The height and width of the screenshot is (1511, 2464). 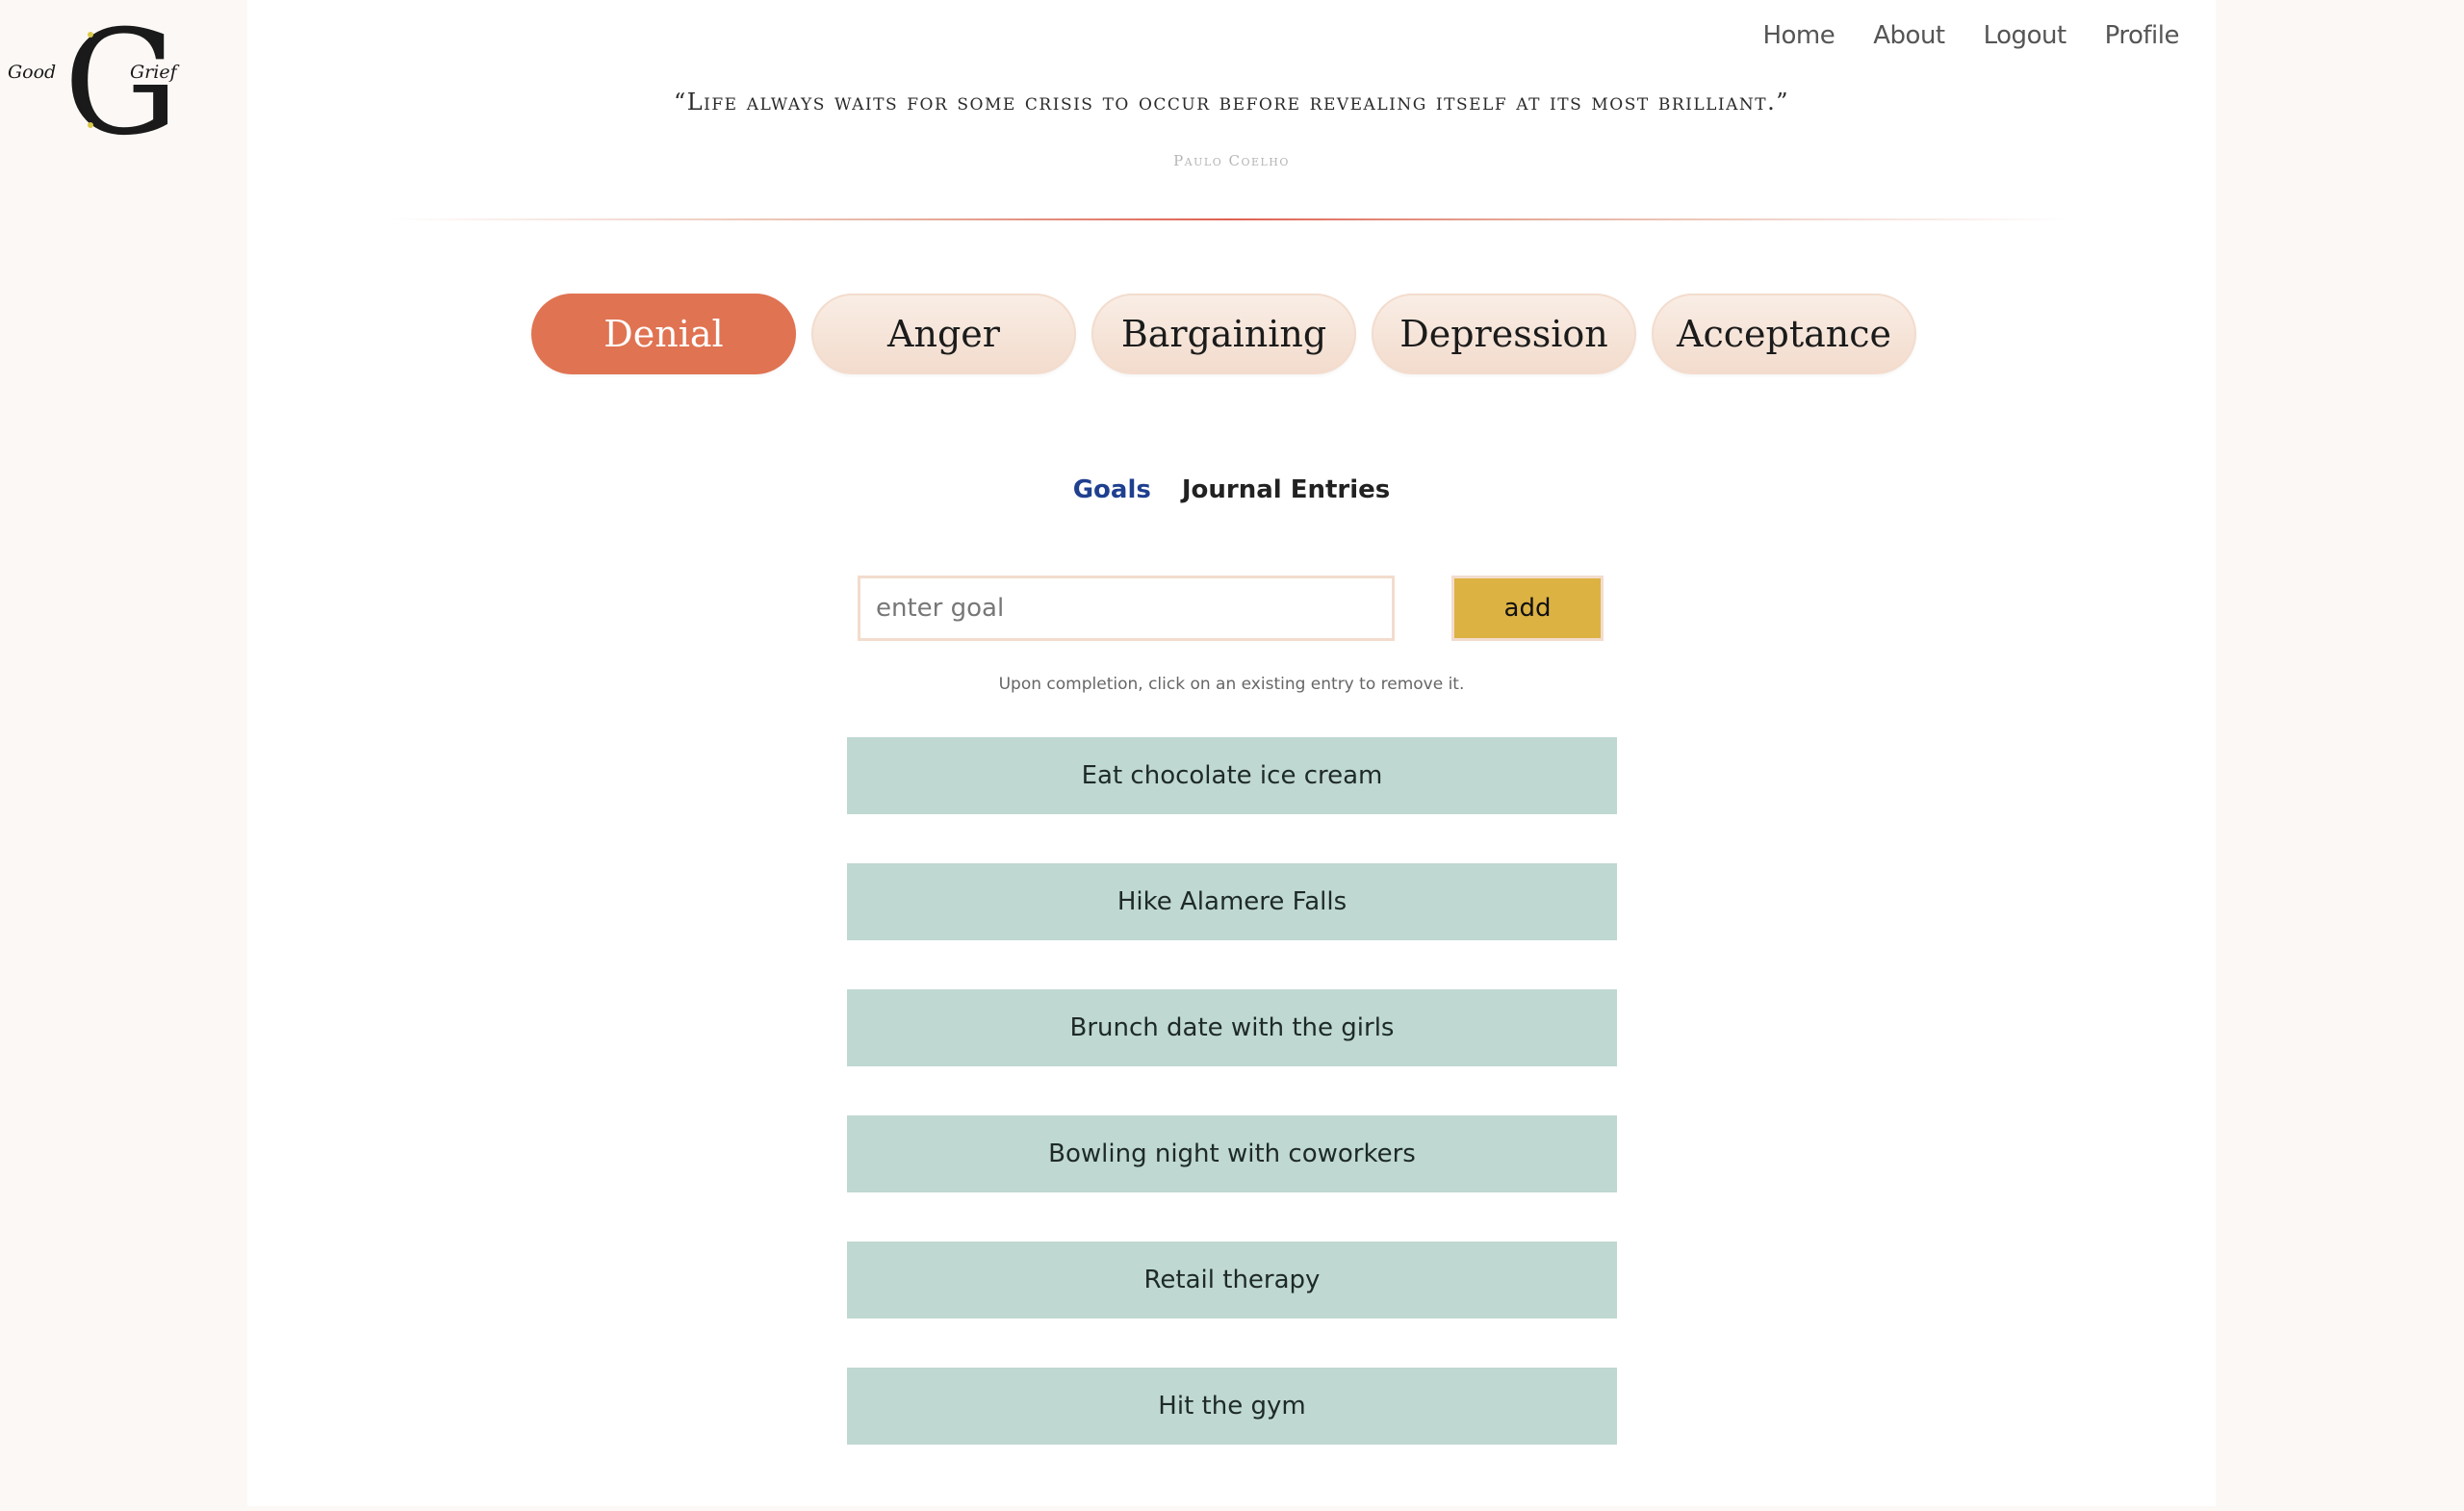 I want to click on content-tabs: Goals Journal Entries, so click(x=1231, y=489).